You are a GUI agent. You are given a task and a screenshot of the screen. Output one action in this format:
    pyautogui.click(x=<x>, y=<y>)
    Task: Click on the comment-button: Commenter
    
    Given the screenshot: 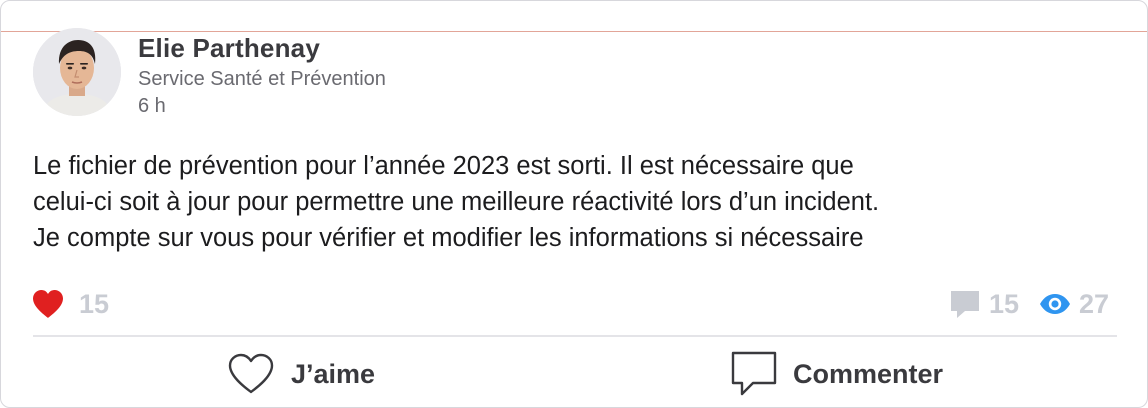 What is the action you would take?
    pyautogui.click(x=837, y=374)
    